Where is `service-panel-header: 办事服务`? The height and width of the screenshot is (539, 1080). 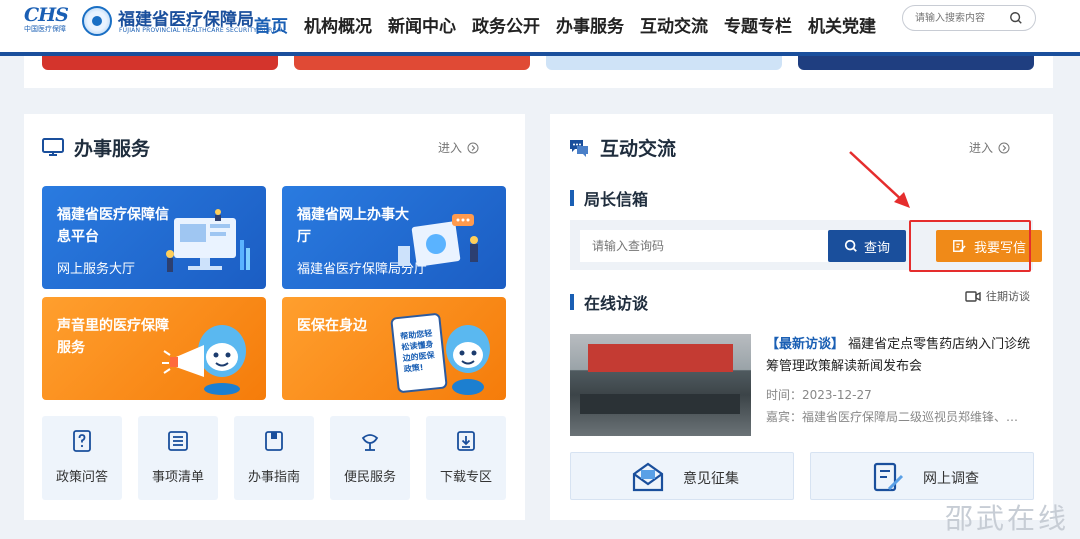 service-panel-header: 办事服务 is located at coordinates (96, 147).